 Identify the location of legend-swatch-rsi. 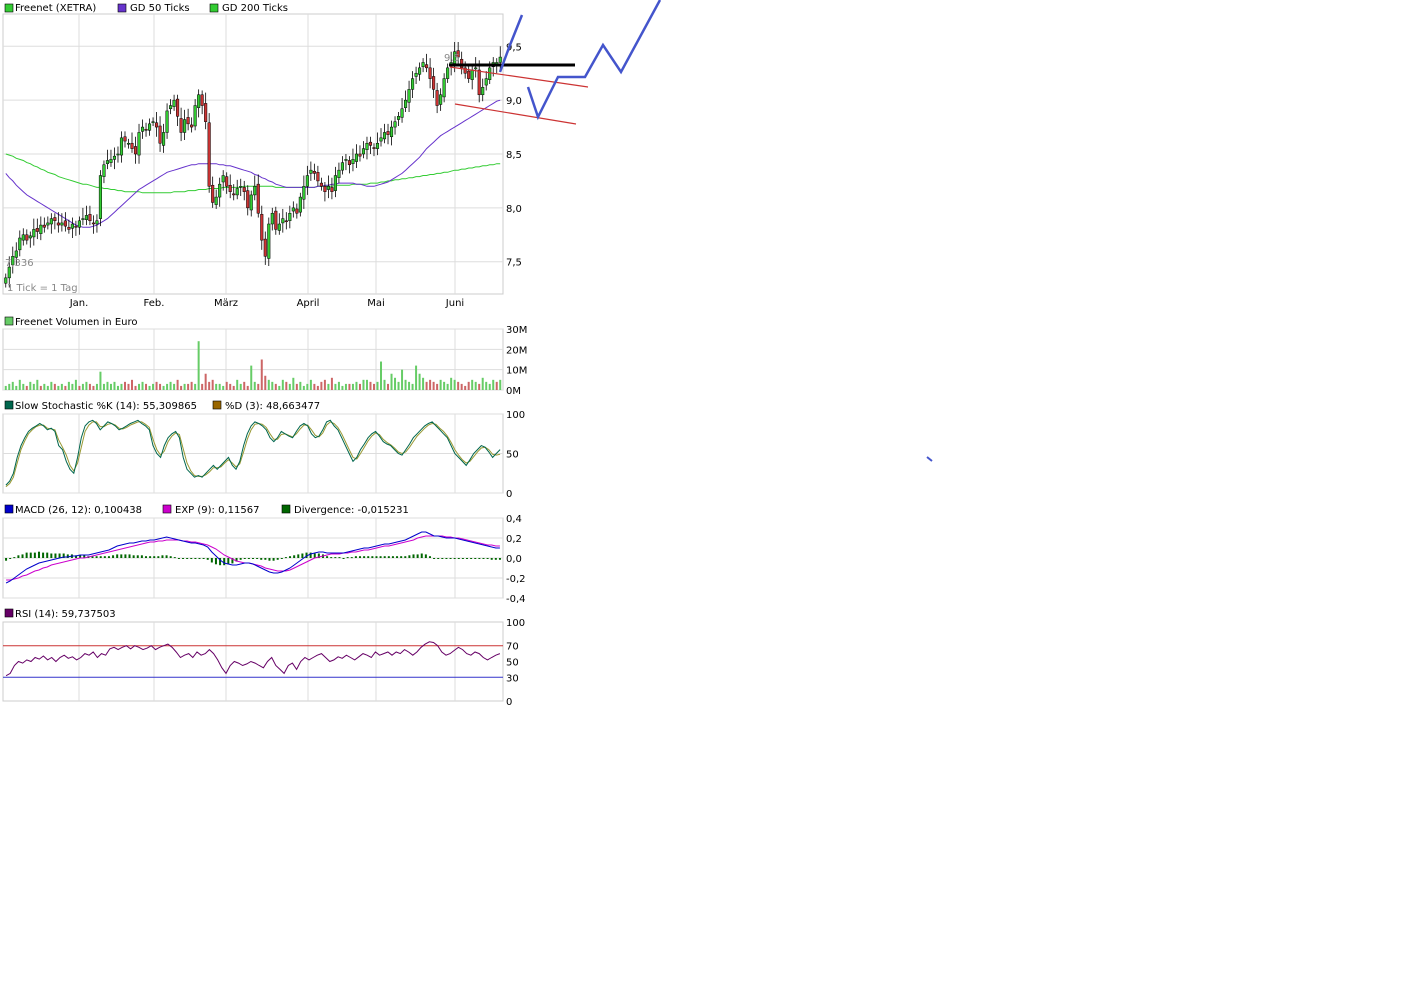
(9, 613).